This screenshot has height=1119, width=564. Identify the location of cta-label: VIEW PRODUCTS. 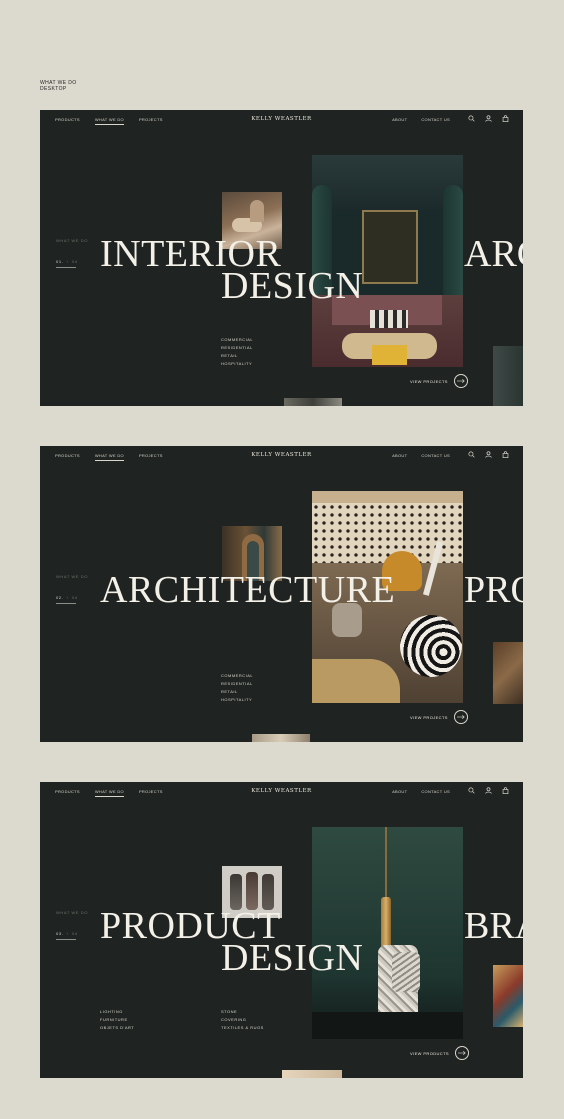
(429, 1053).